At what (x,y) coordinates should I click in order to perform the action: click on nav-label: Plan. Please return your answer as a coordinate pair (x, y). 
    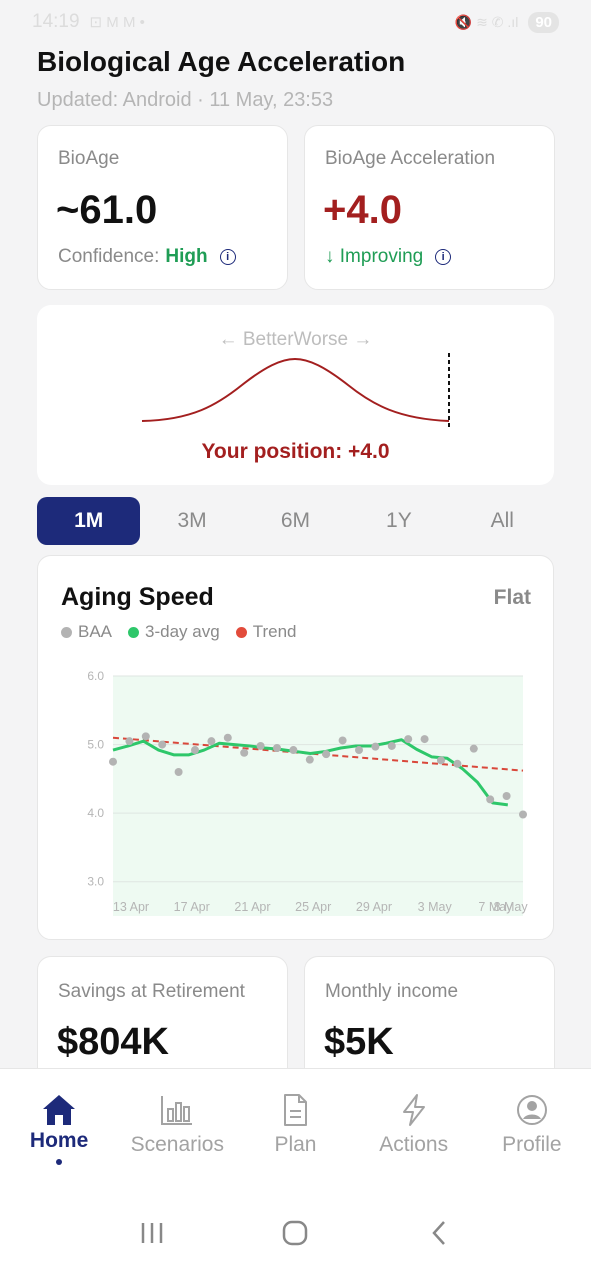
    Looking at the image, I should click on (295, 1144).